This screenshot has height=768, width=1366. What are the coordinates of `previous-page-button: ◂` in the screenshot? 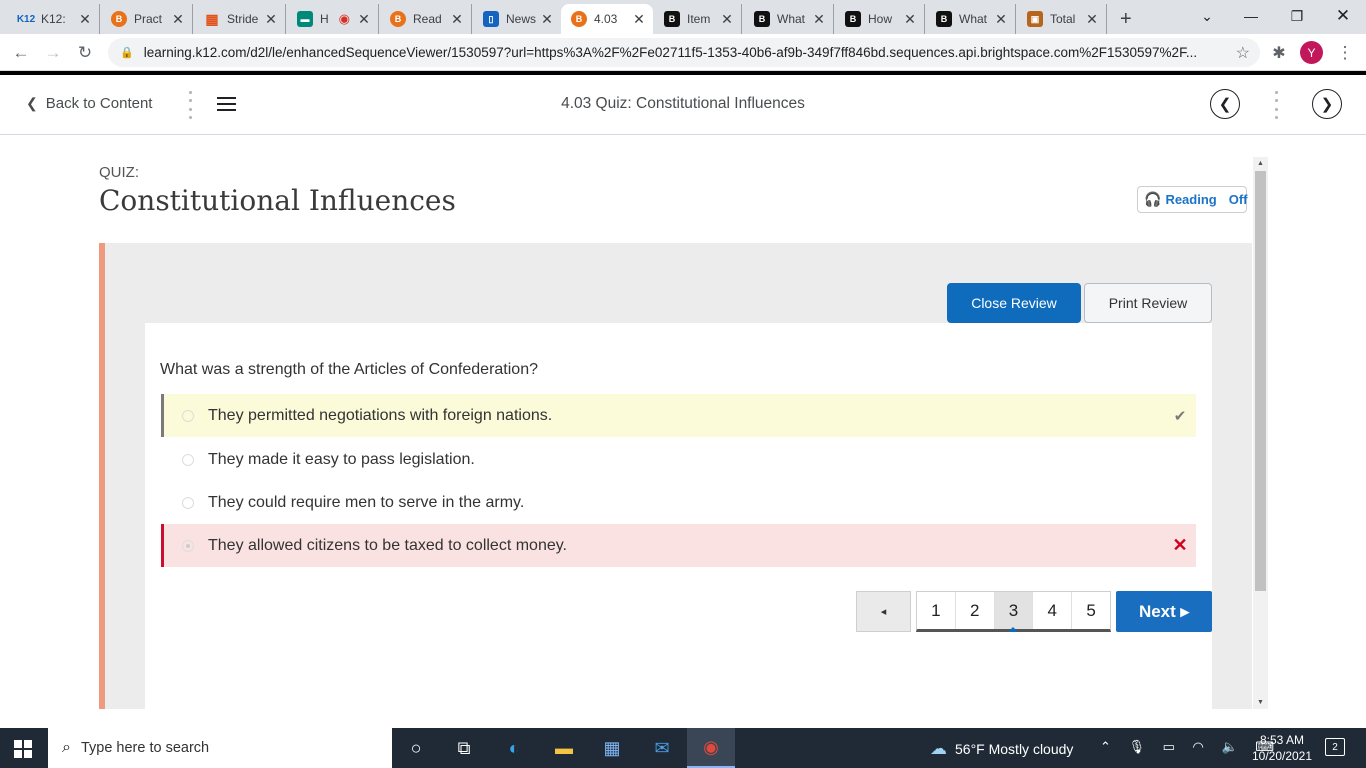 It's located at (883, 611).